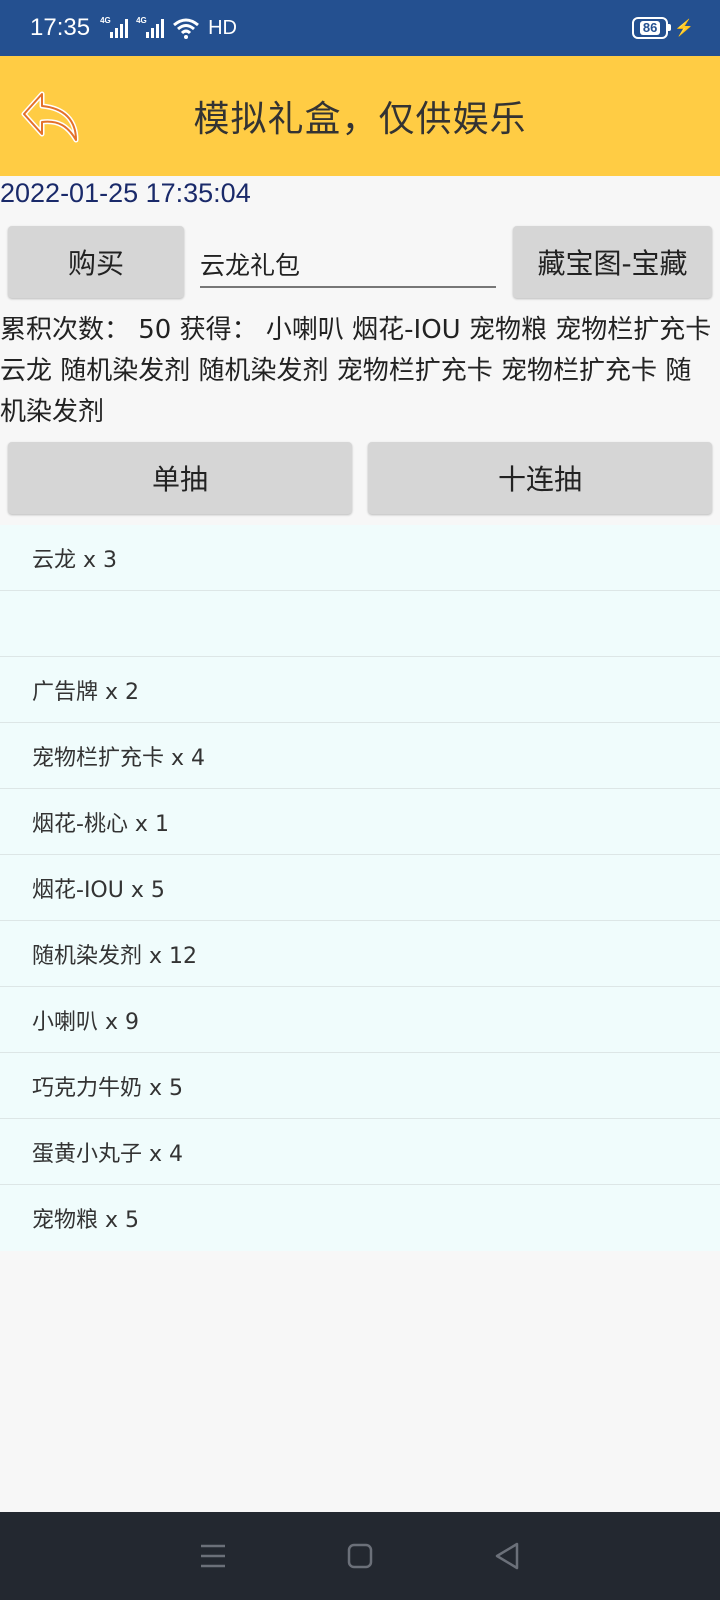 The height and width of the screenshot is (1600, 720). Describe the element at coordinates (360, 1020) in the screenshot. I see `list-item: 小喇叭 x 9` at that location.